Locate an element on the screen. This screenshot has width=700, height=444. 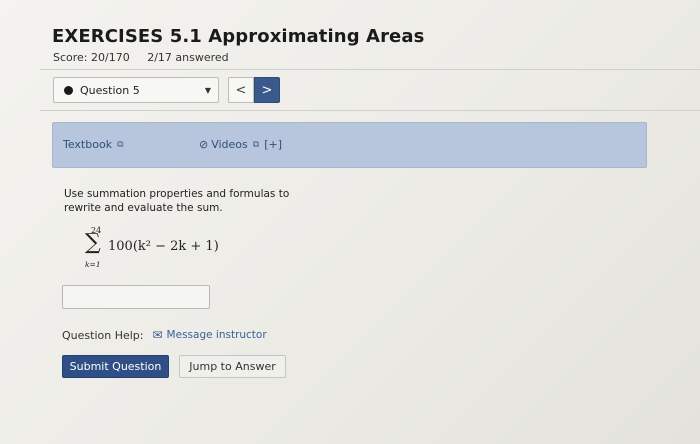
nav-divider is located at coordinates (370, 110).